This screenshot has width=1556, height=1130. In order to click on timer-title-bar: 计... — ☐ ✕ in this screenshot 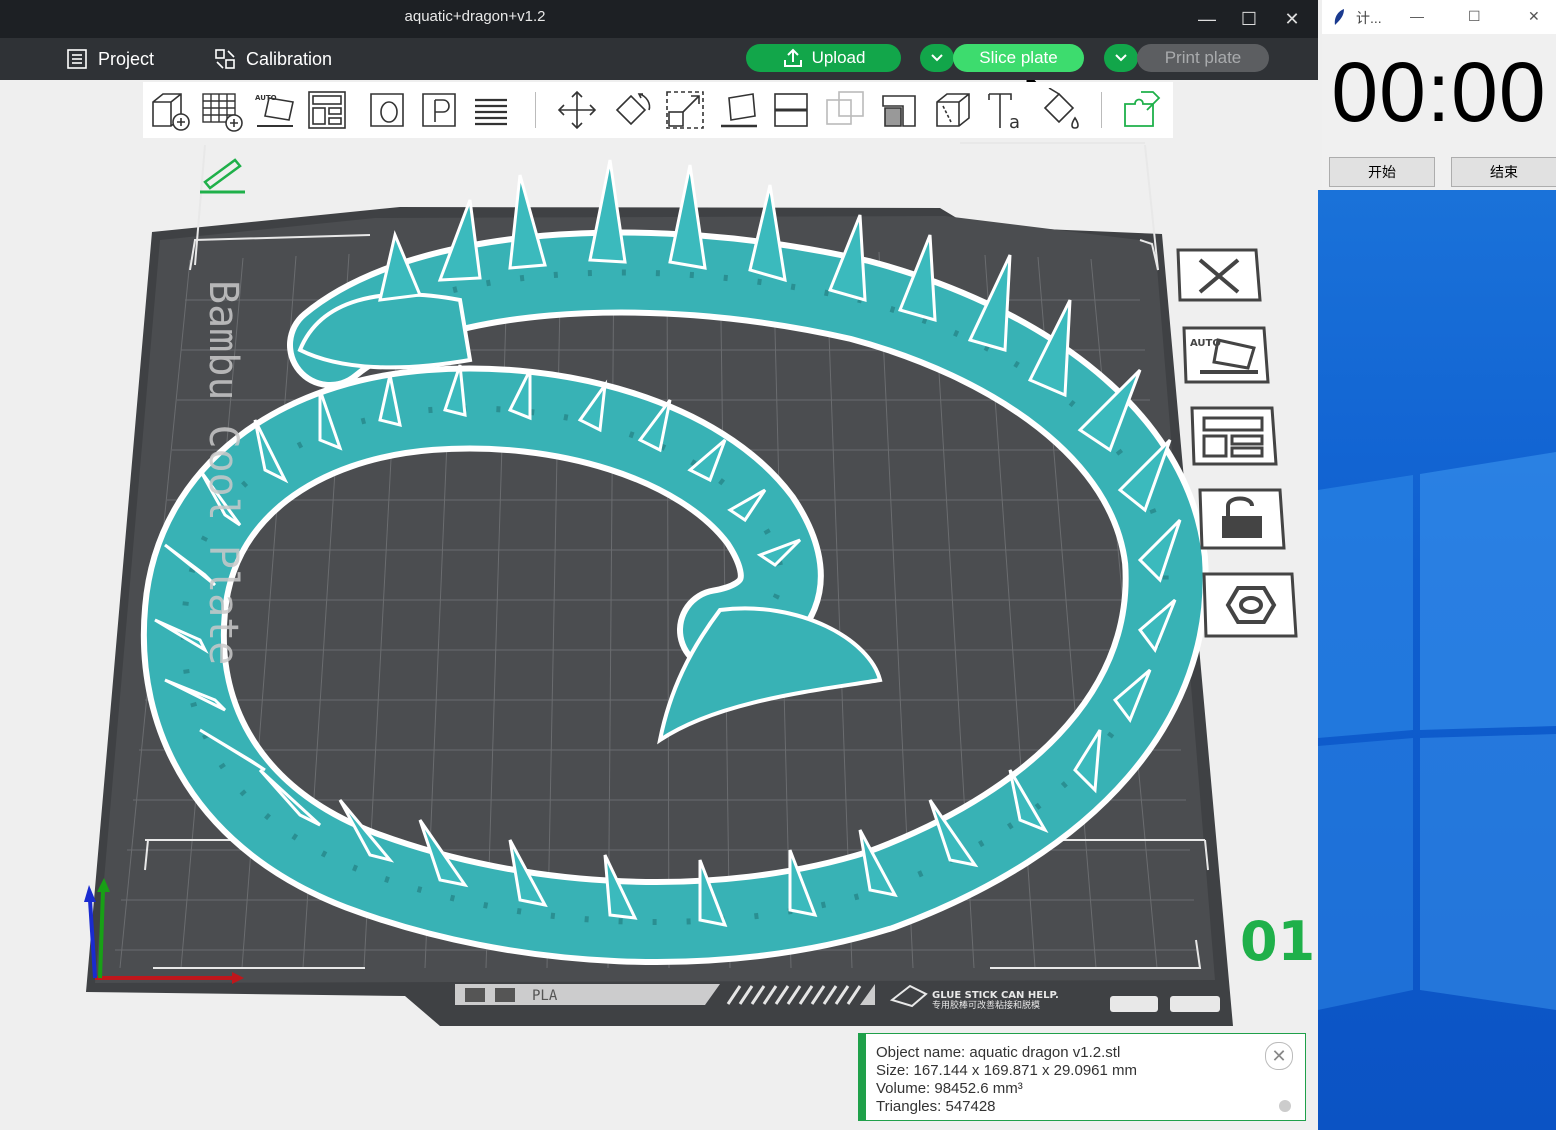, I will do `click(1439, 17)`.